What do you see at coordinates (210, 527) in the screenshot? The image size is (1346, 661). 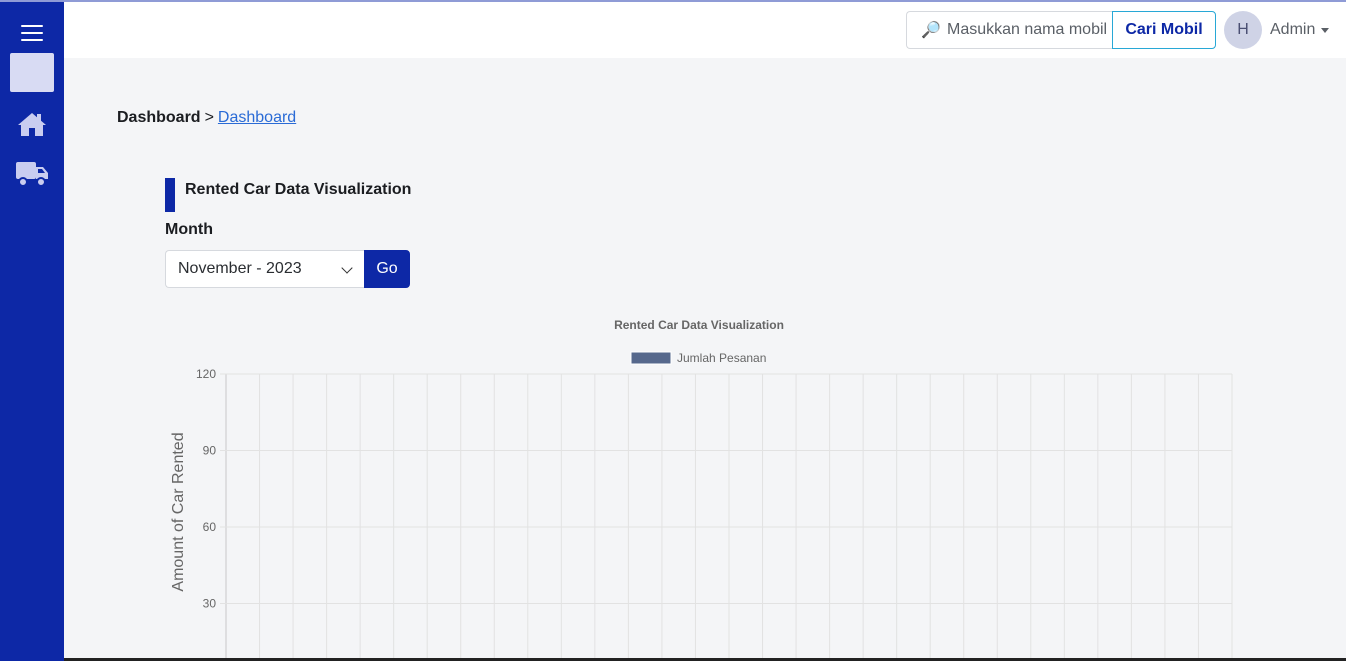 I see `y-tick-label: 60` at bounding box center [210, 527].